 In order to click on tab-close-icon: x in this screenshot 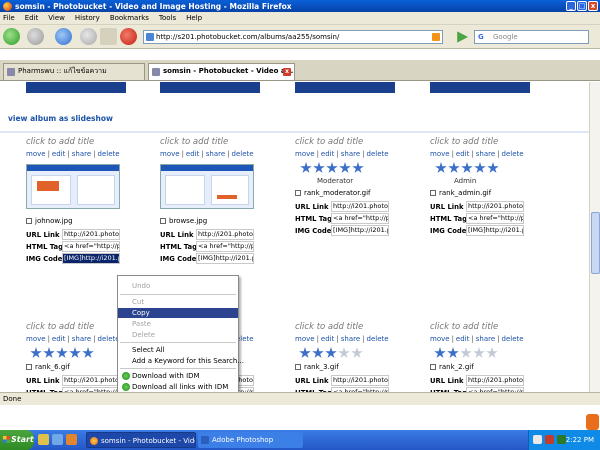, I will do `click(287, 72)`.